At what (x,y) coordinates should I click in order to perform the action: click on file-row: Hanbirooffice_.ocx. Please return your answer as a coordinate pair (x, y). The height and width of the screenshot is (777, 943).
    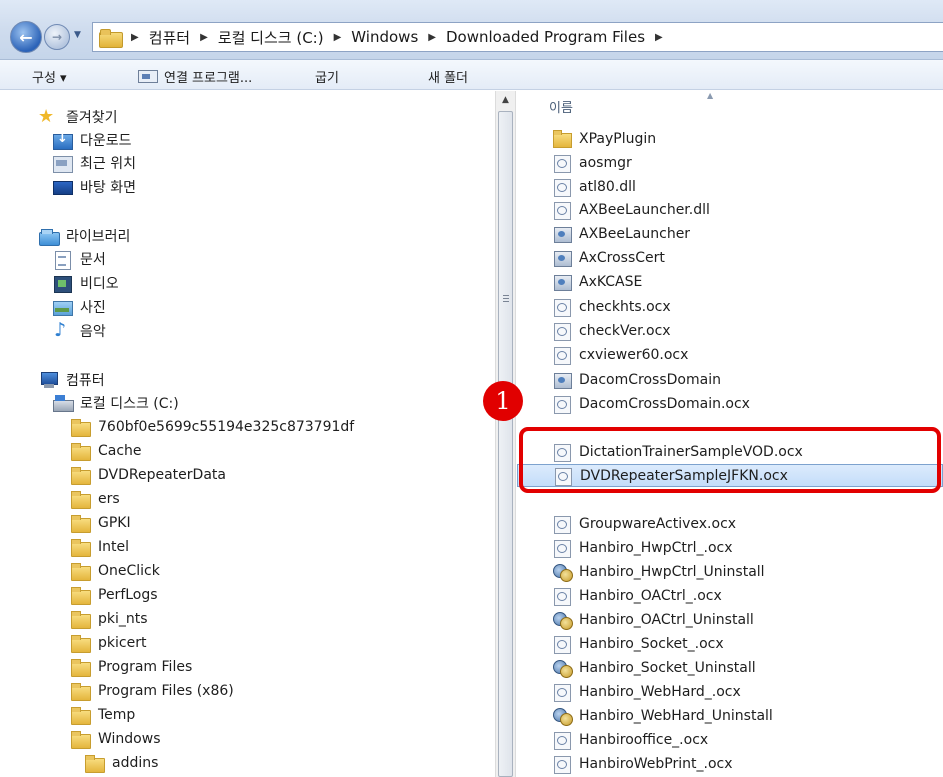
    Looking at the image, I should click on (730, 739).